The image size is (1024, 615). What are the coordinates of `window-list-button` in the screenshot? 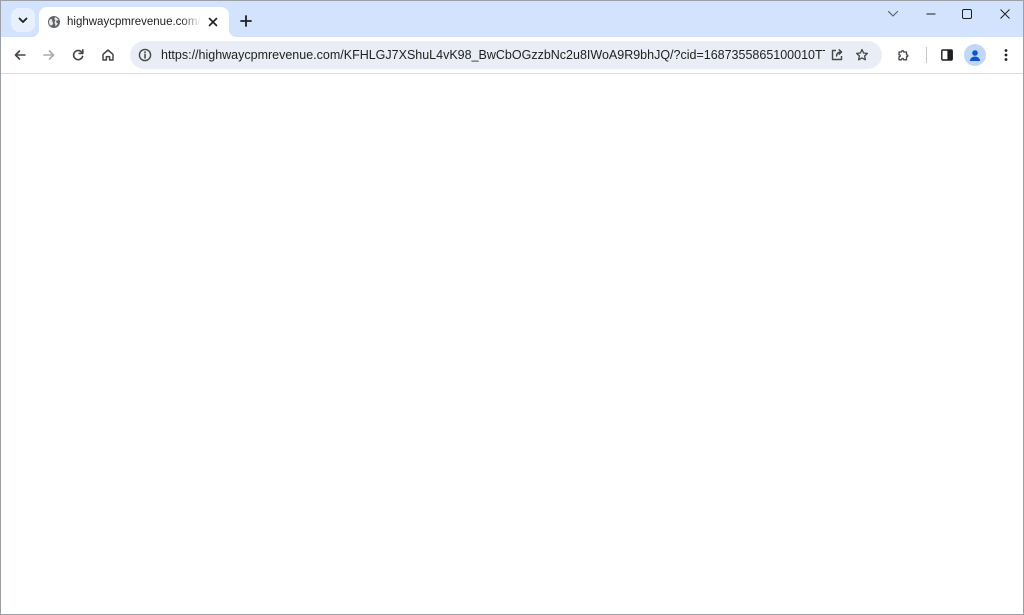 It's located at (893, 14).